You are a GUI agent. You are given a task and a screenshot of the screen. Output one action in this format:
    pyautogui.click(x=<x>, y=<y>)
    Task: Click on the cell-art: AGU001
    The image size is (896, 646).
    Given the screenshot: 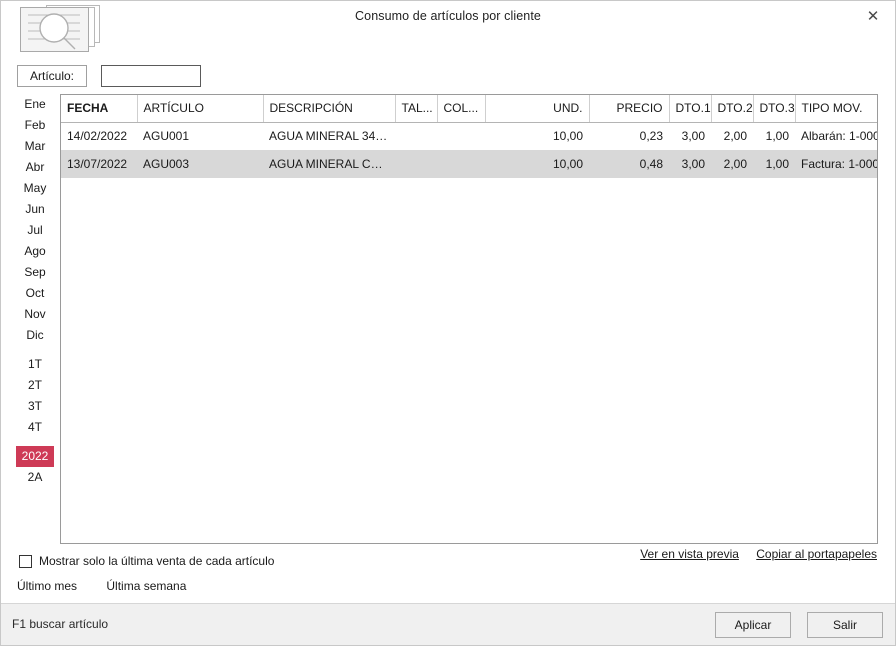 What is the action you would take?
    pyautogui.click(x=166, y=136)
    